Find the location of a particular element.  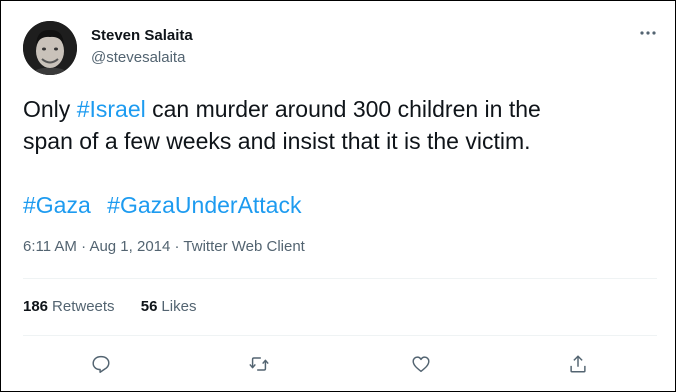

hashtag-gaza: #Gaza is located at coordinates (57, 205).